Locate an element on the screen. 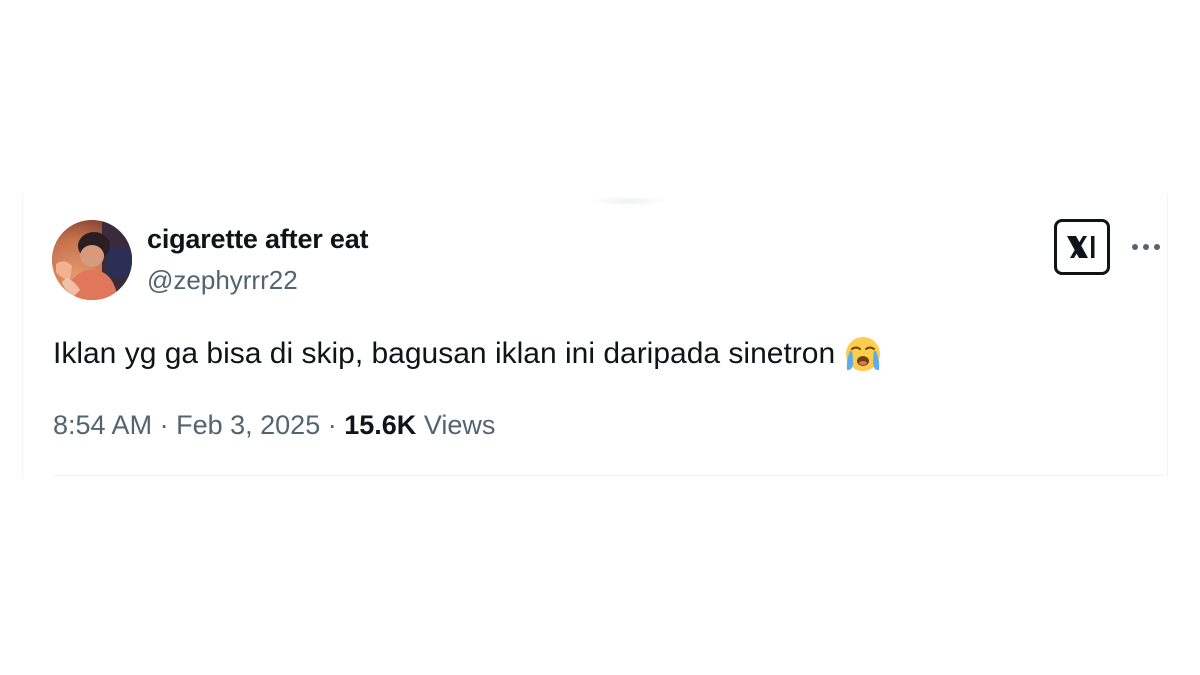  display-name: cigarette after eat is located at coordinates (257, 239).